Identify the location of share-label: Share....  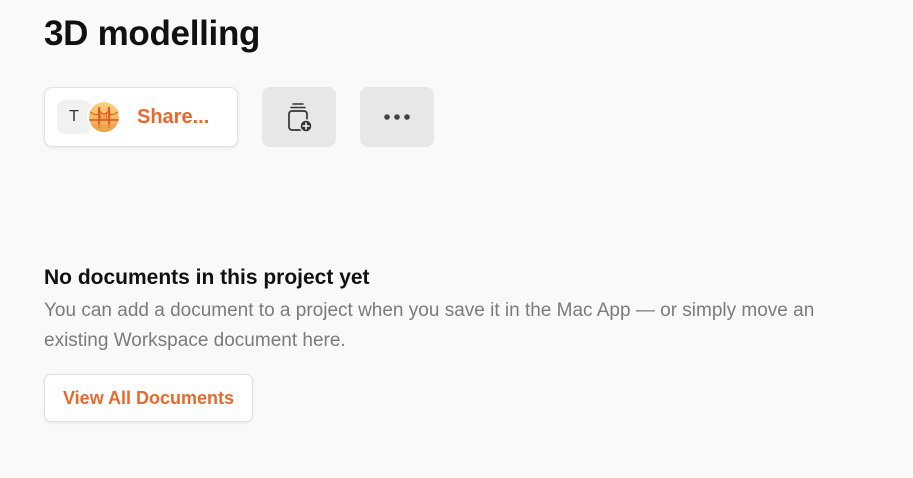
(173, 116).